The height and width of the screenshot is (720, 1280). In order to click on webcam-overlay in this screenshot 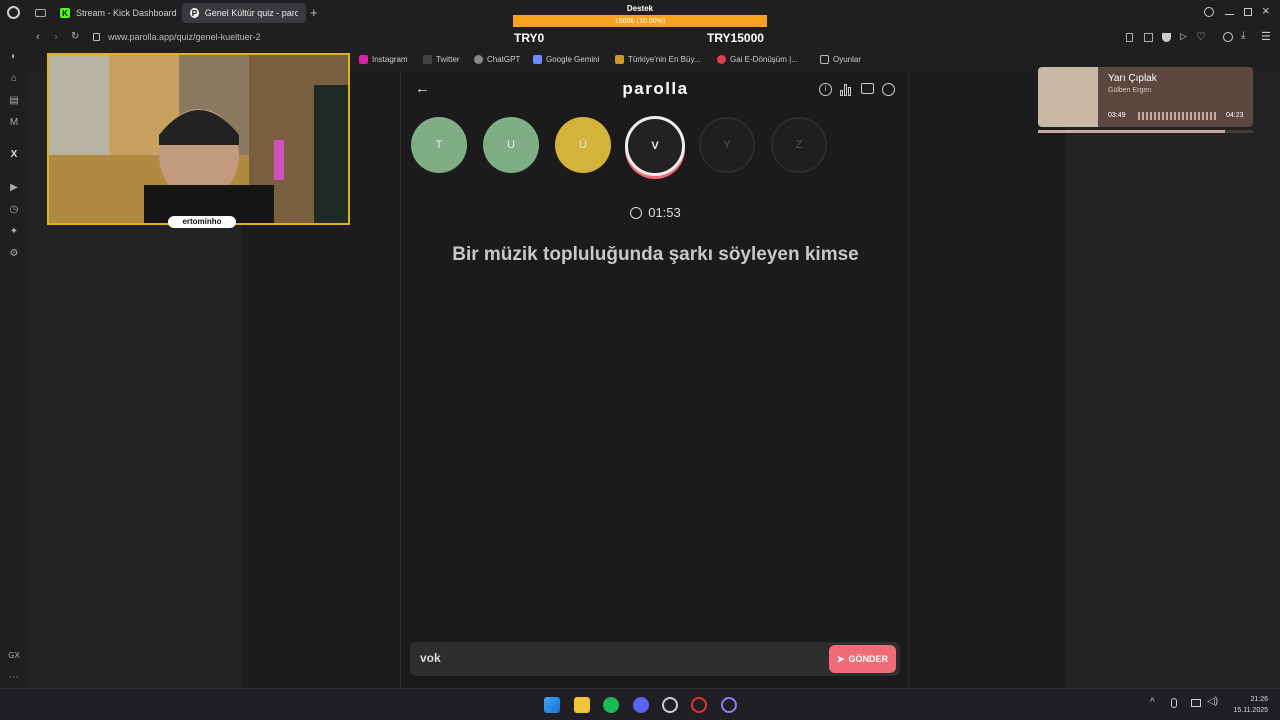, I will do `click(198, 139)`.